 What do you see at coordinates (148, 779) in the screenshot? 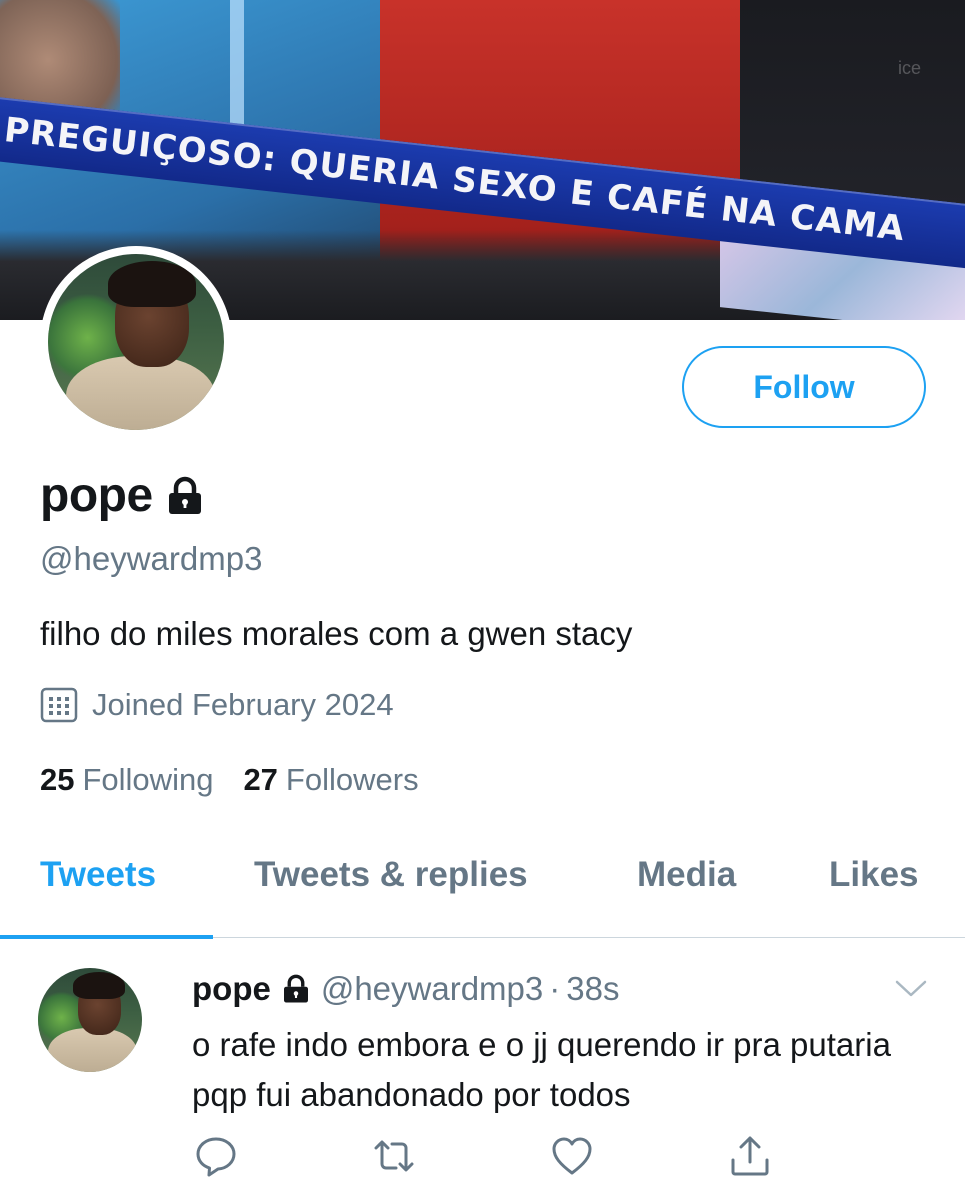
I see `following-label: Following` at bounding box center [148, 779].